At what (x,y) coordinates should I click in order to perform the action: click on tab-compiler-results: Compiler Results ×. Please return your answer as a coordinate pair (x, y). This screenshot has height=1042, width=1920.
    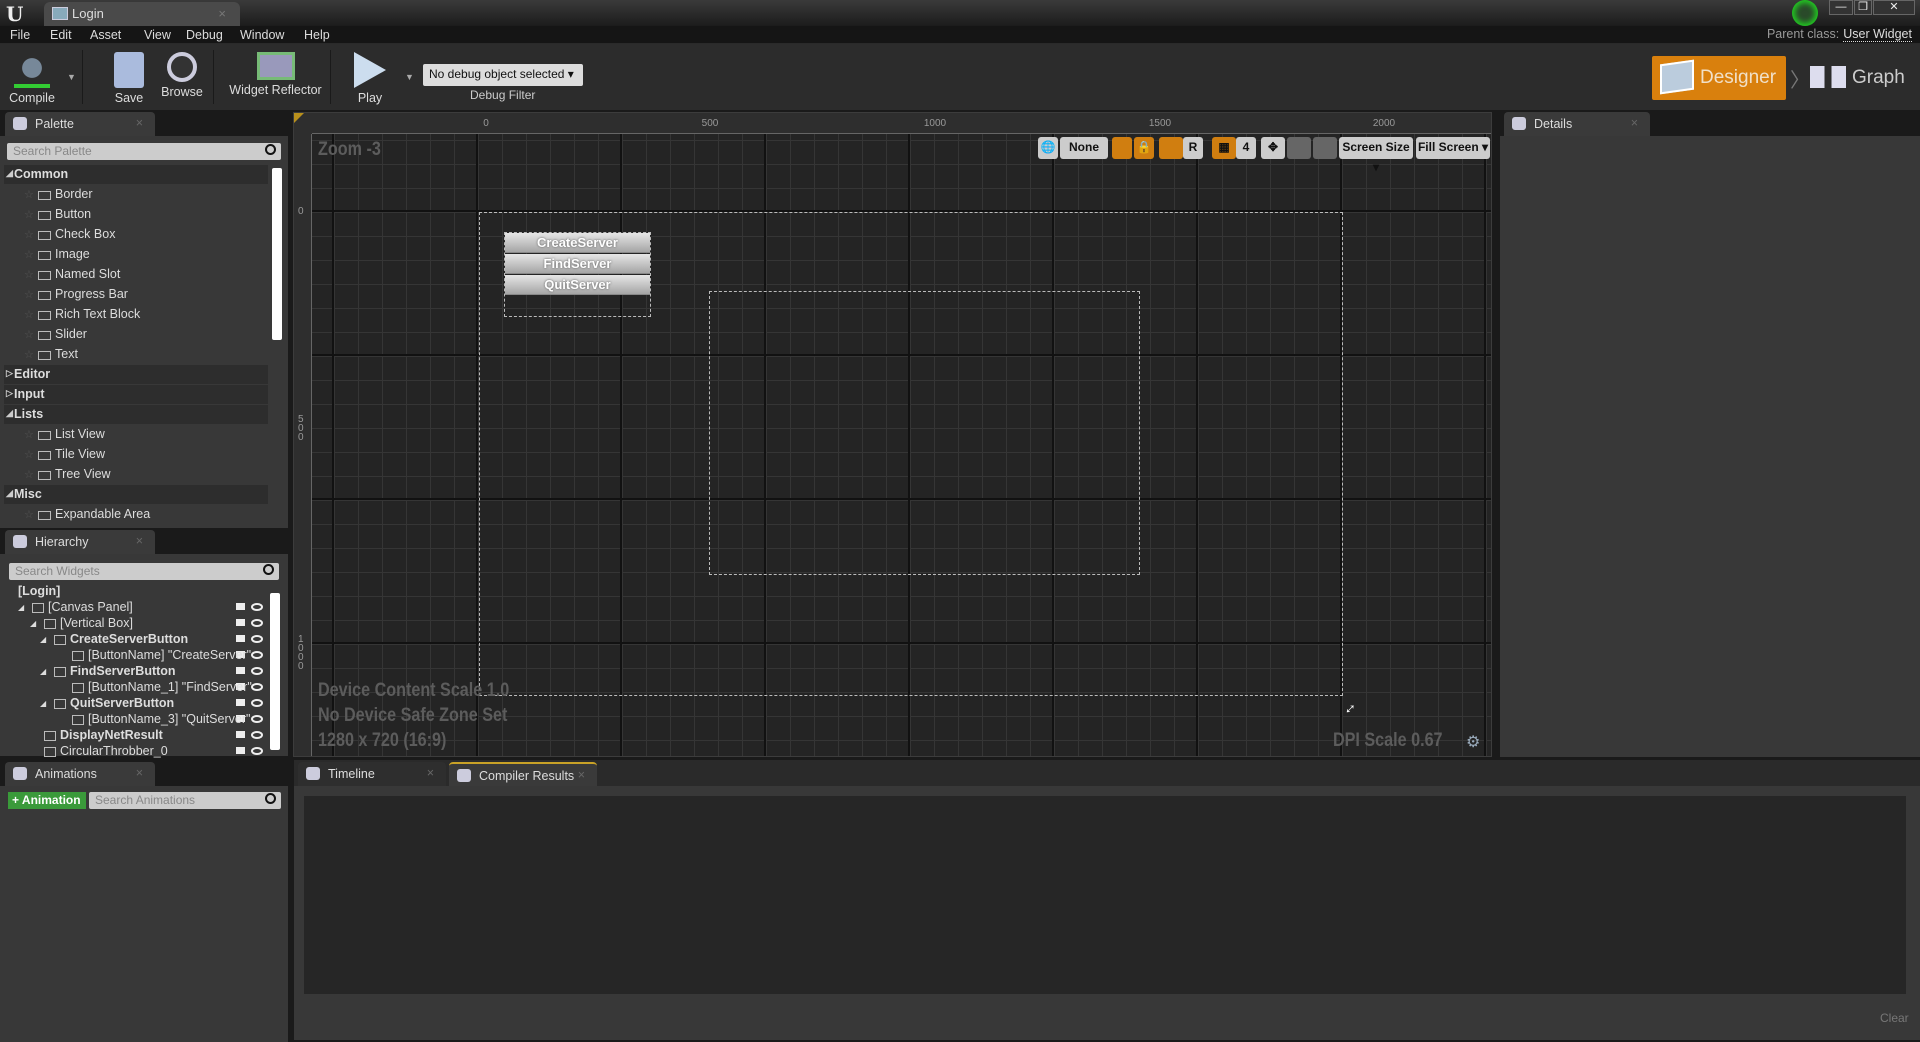
    Looking at the image, I should click on (523, 774).